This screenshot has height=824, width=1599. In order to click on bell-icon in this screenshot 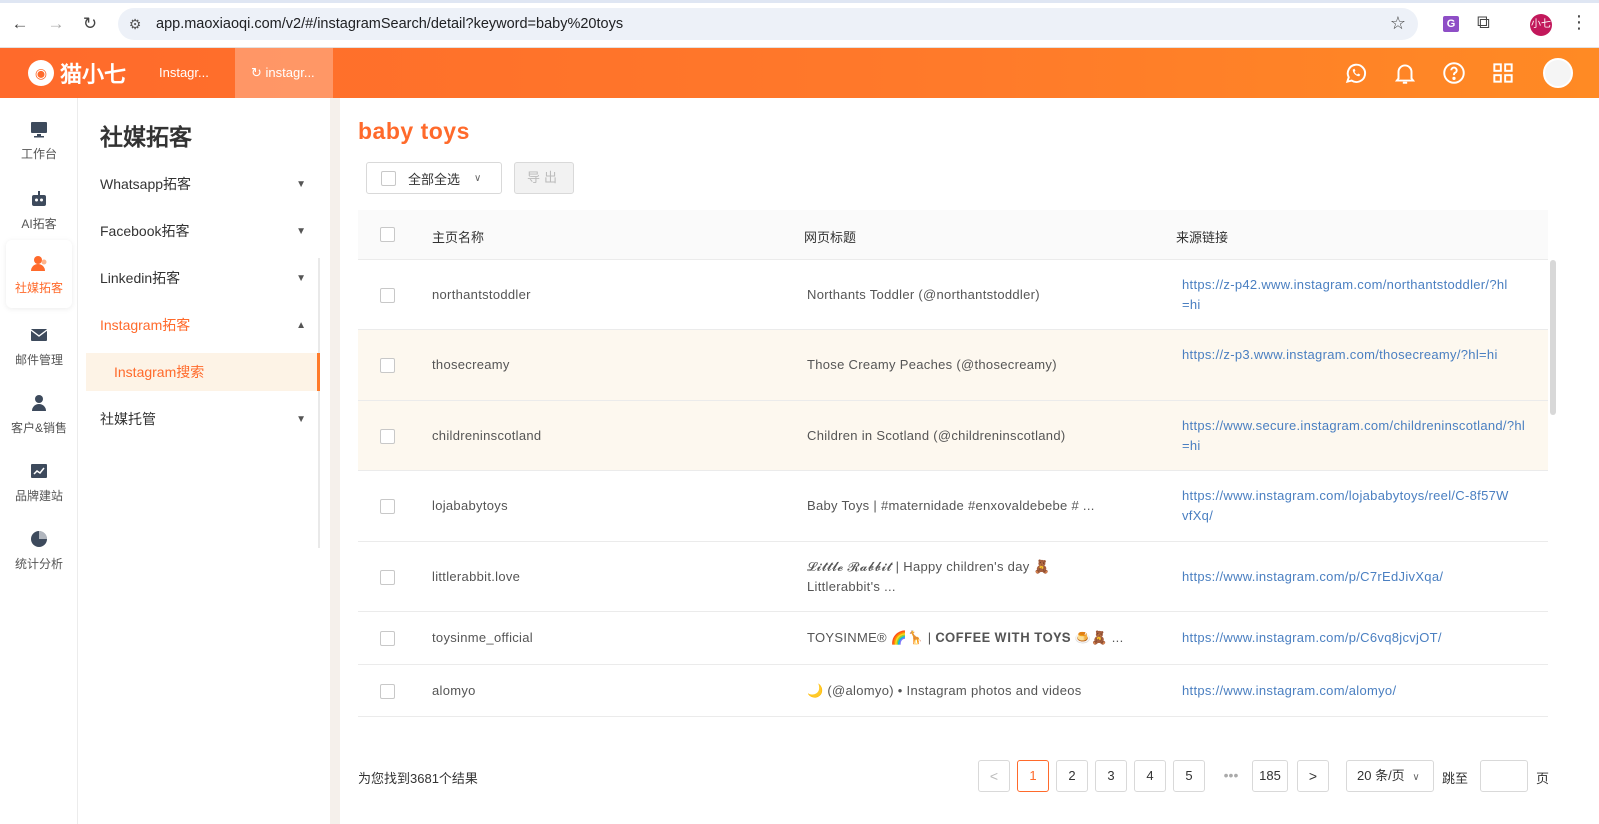, I will do `click(1405, 73)`.